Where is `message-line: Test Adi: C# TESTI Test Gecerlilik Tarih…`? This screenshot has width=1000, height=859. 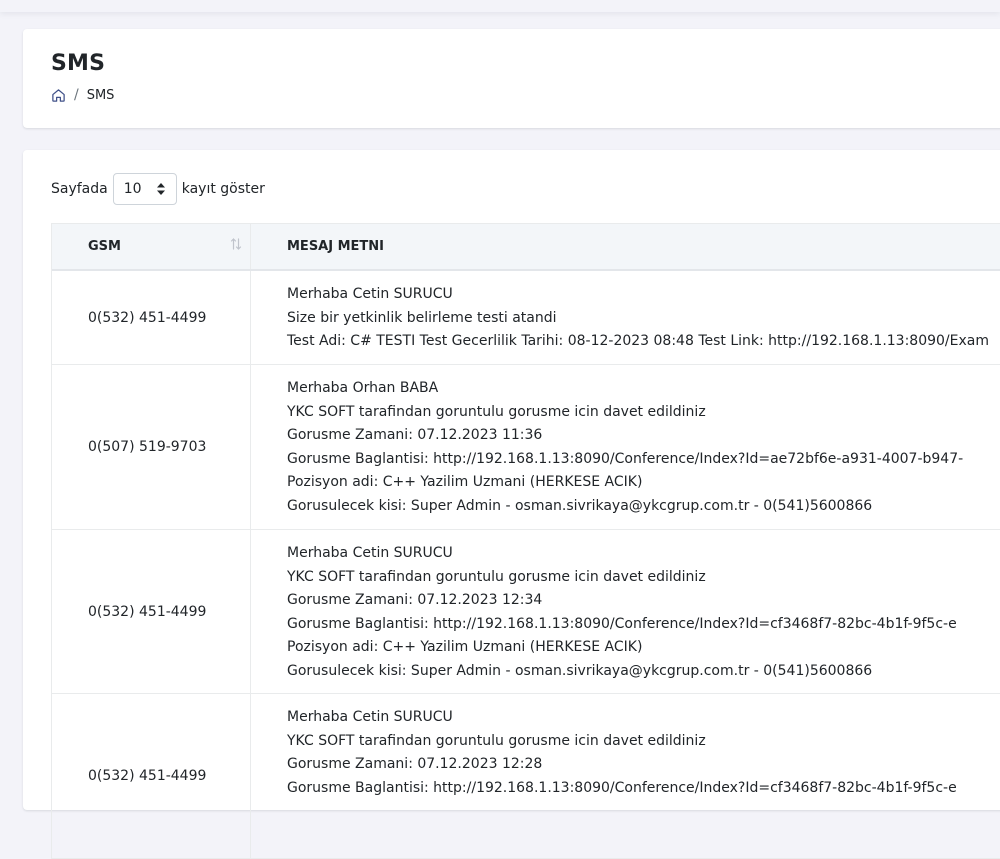
message-line: Test Adi: C# TESTI Test Gecerlilik Tarih… is located at coordinates (638, 341).